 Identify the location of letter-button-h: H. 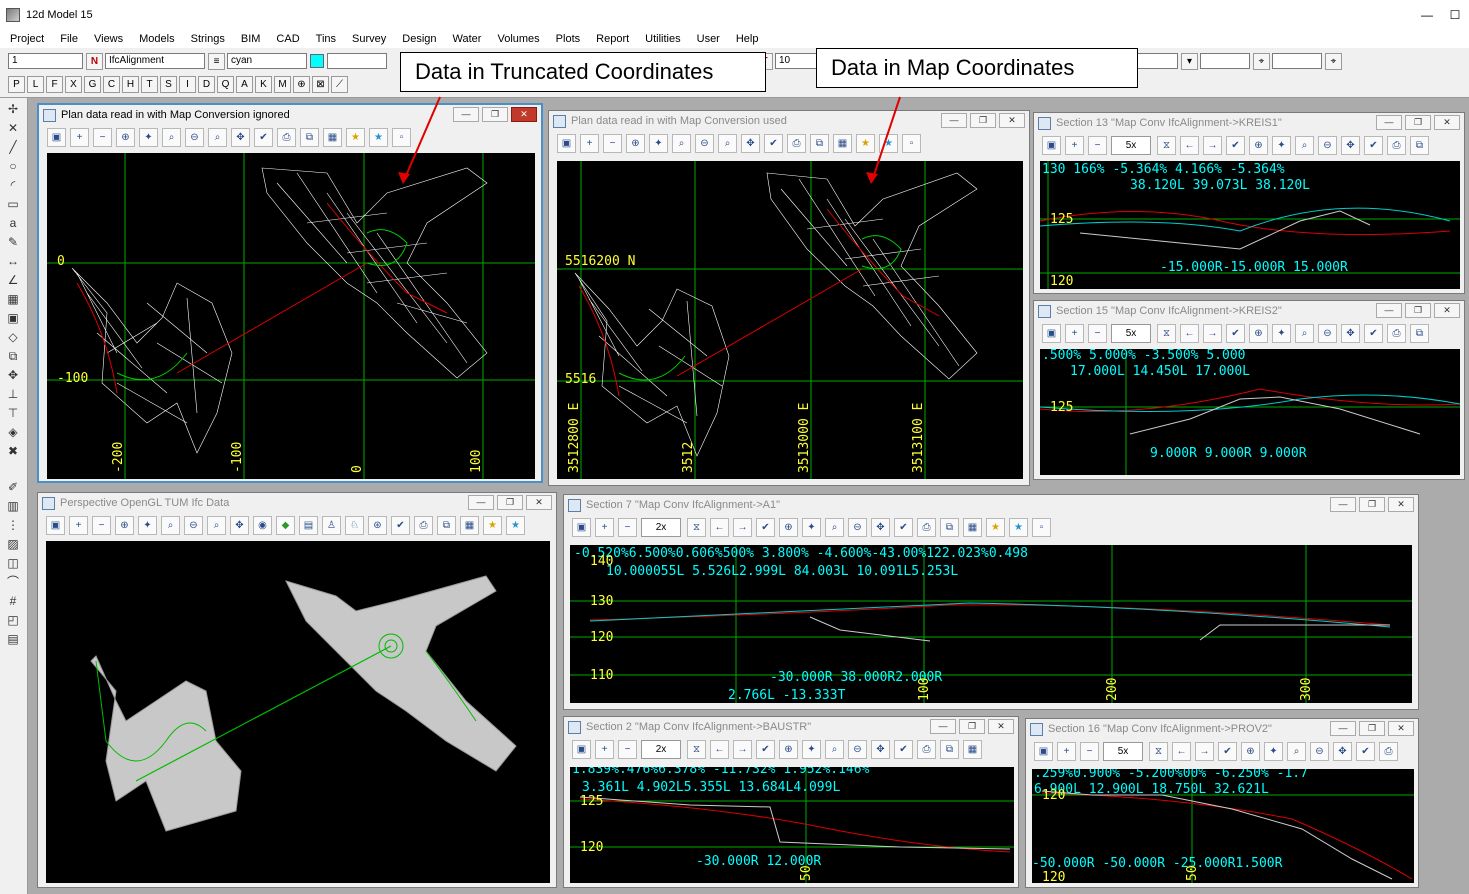
(130, 84).